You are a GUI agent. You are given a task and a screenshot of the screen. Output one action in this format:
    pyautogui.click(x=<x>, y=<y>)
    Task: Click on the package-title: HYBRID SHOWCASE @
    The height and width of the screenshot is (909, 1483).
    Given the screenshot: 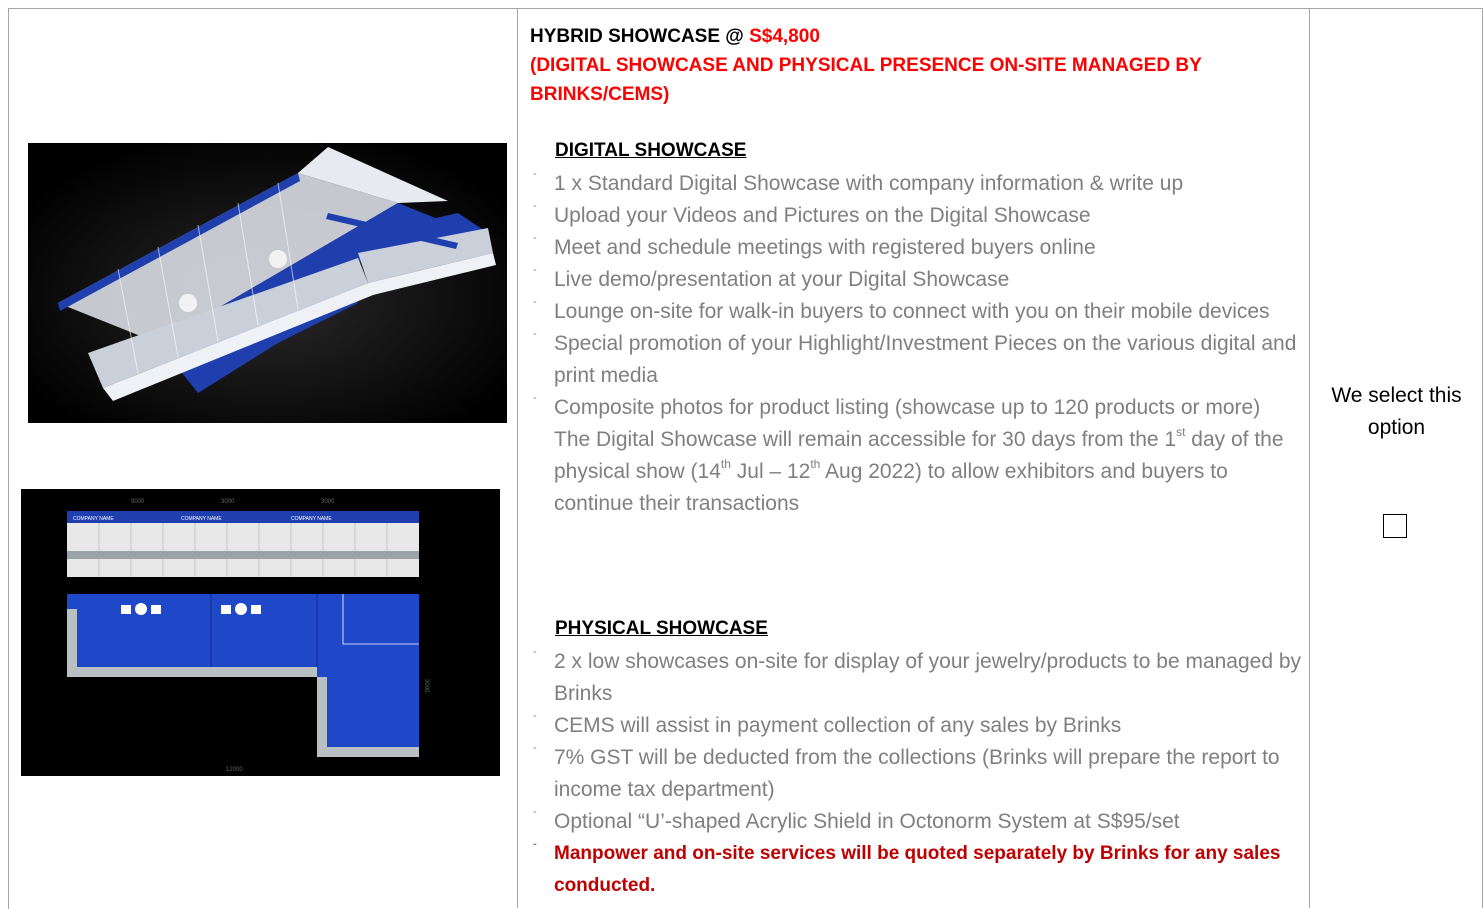 What is the action you would take?
    pyautogui.click(x=640, y=36)
    